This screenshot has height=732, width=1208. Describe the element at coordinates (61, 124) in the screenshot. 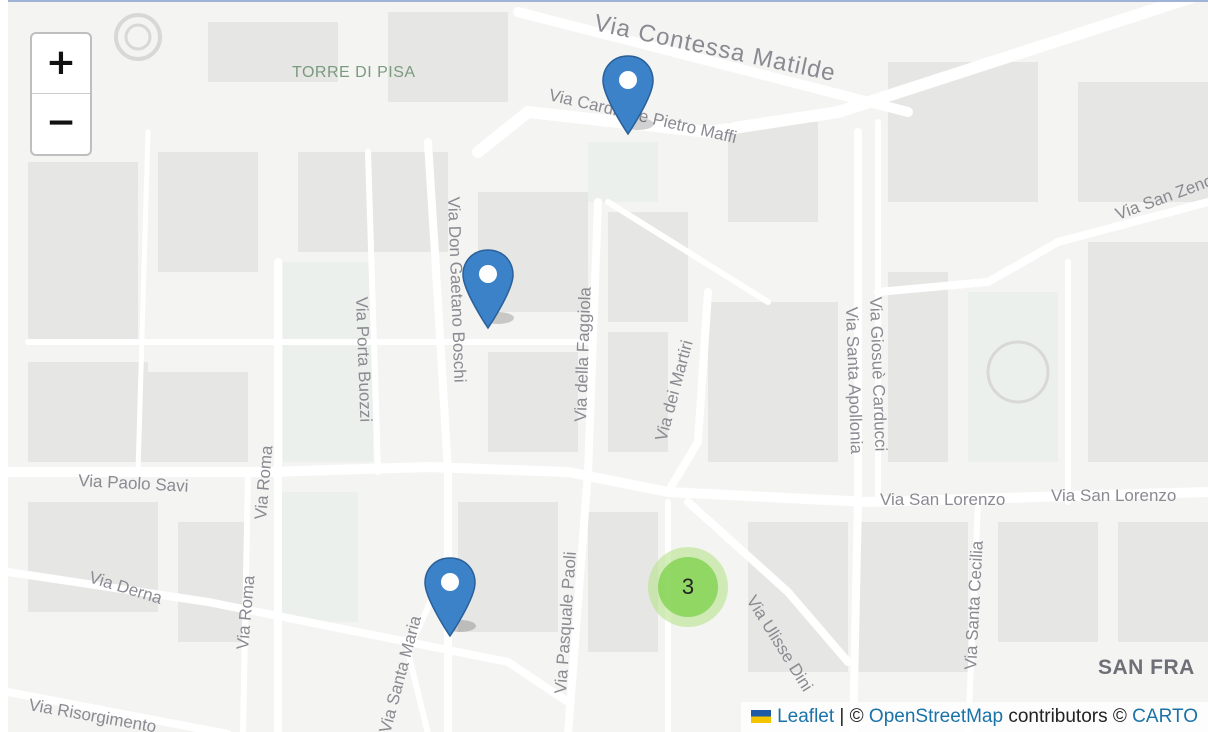

I see `zoom-out-button: −` at that location.